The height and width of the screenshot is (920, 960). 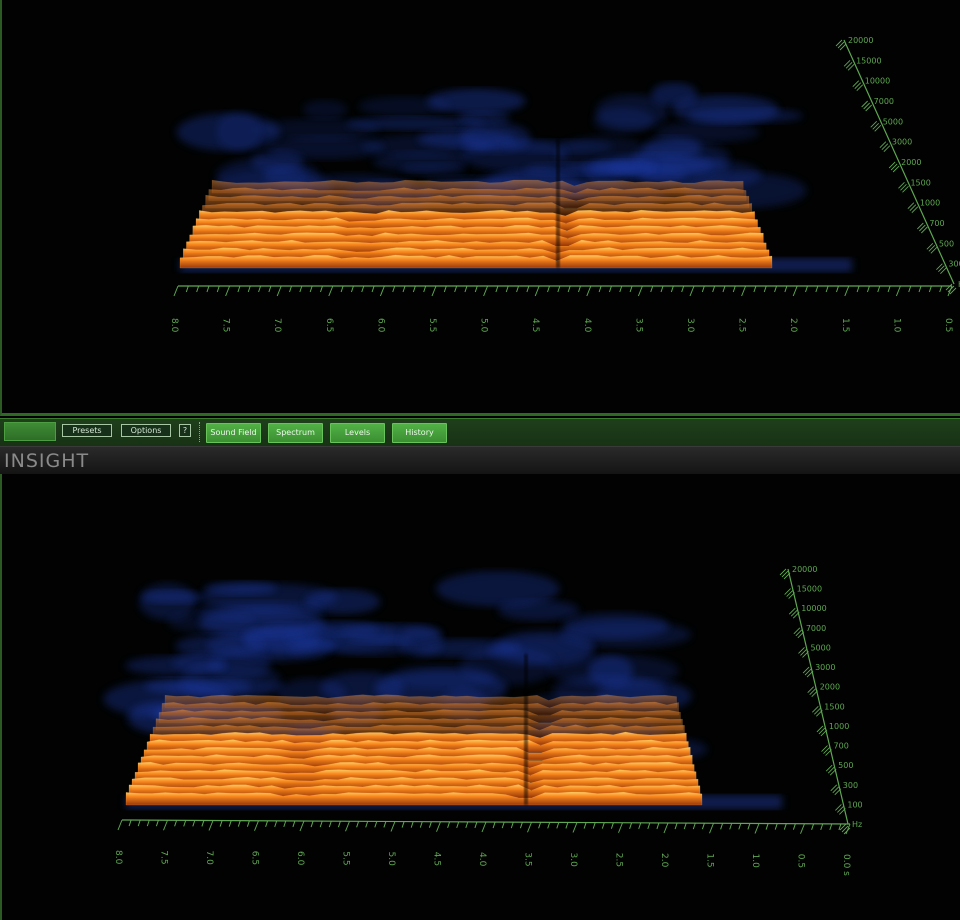 I want to click on tab-spectrum: Spectrum, so click(x=295, y=433).